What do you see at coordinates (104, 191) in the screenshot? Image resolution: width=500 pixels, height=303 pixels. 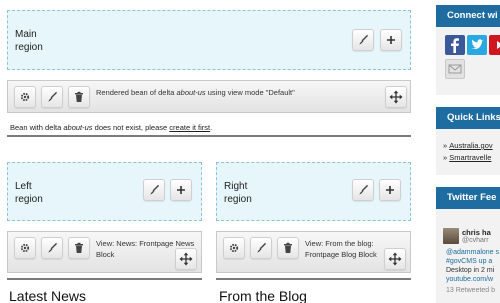 I see `left-region: Left region` at bounding box center [104, 191].